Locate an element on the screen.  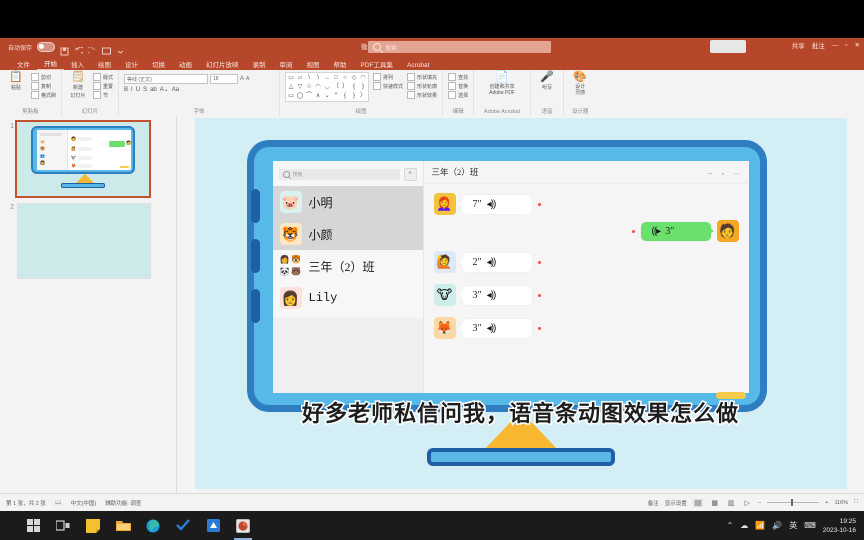
arrange-button: 排列 is located at coordinates (388, 77).